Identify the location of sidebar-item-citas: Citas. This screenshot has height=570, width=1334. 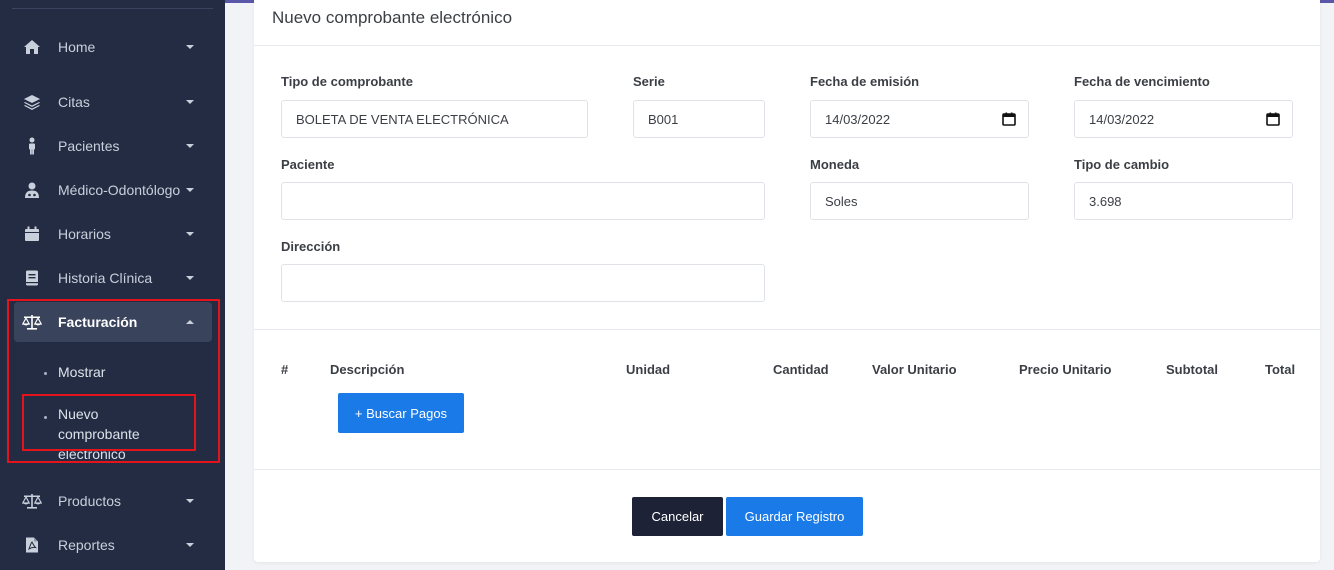
(113, 102).